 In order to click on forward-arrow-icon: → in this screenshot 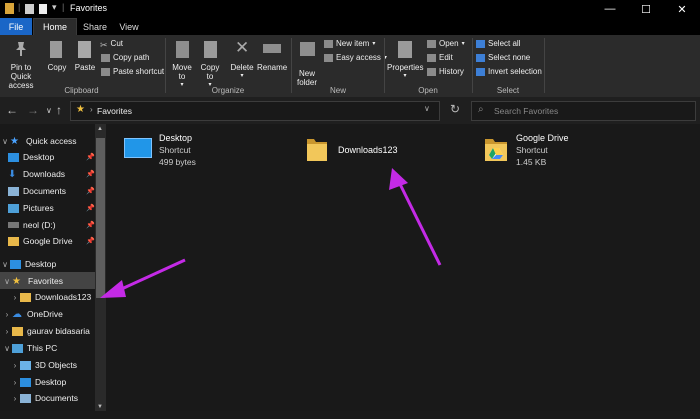, I will do `click(33, 110)`.